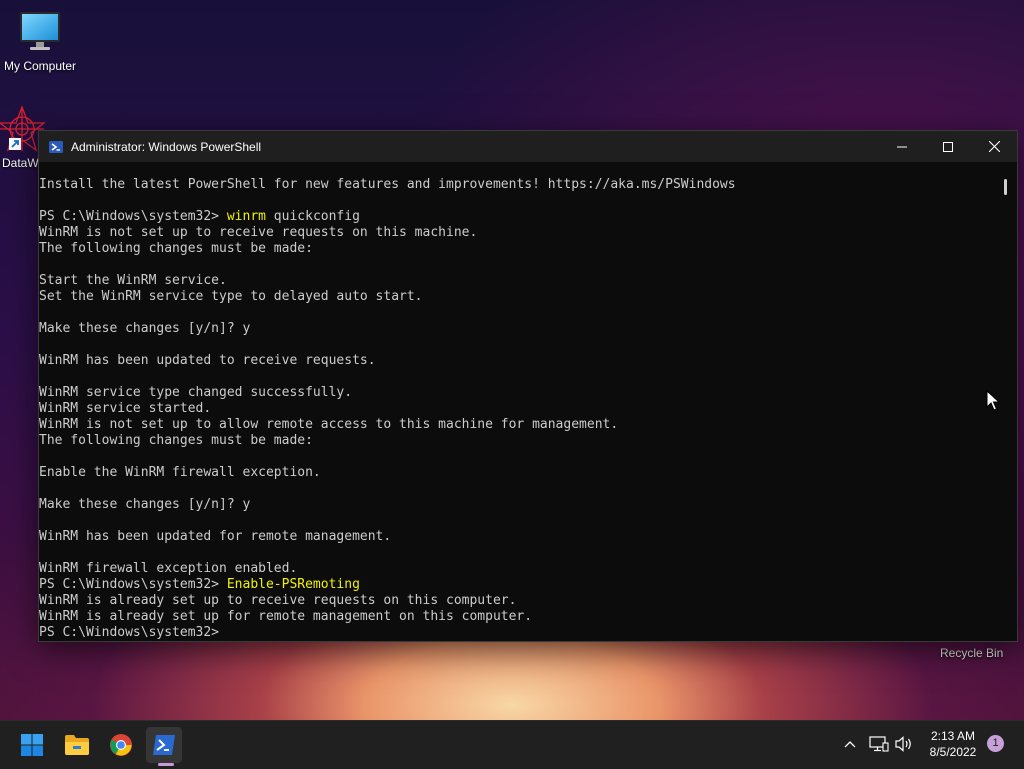 This screenshot has width=1024, height=769. Describe the element at coordinates (1005, 187) in the screenshot. I see `scrollbar-thumb` at that location.